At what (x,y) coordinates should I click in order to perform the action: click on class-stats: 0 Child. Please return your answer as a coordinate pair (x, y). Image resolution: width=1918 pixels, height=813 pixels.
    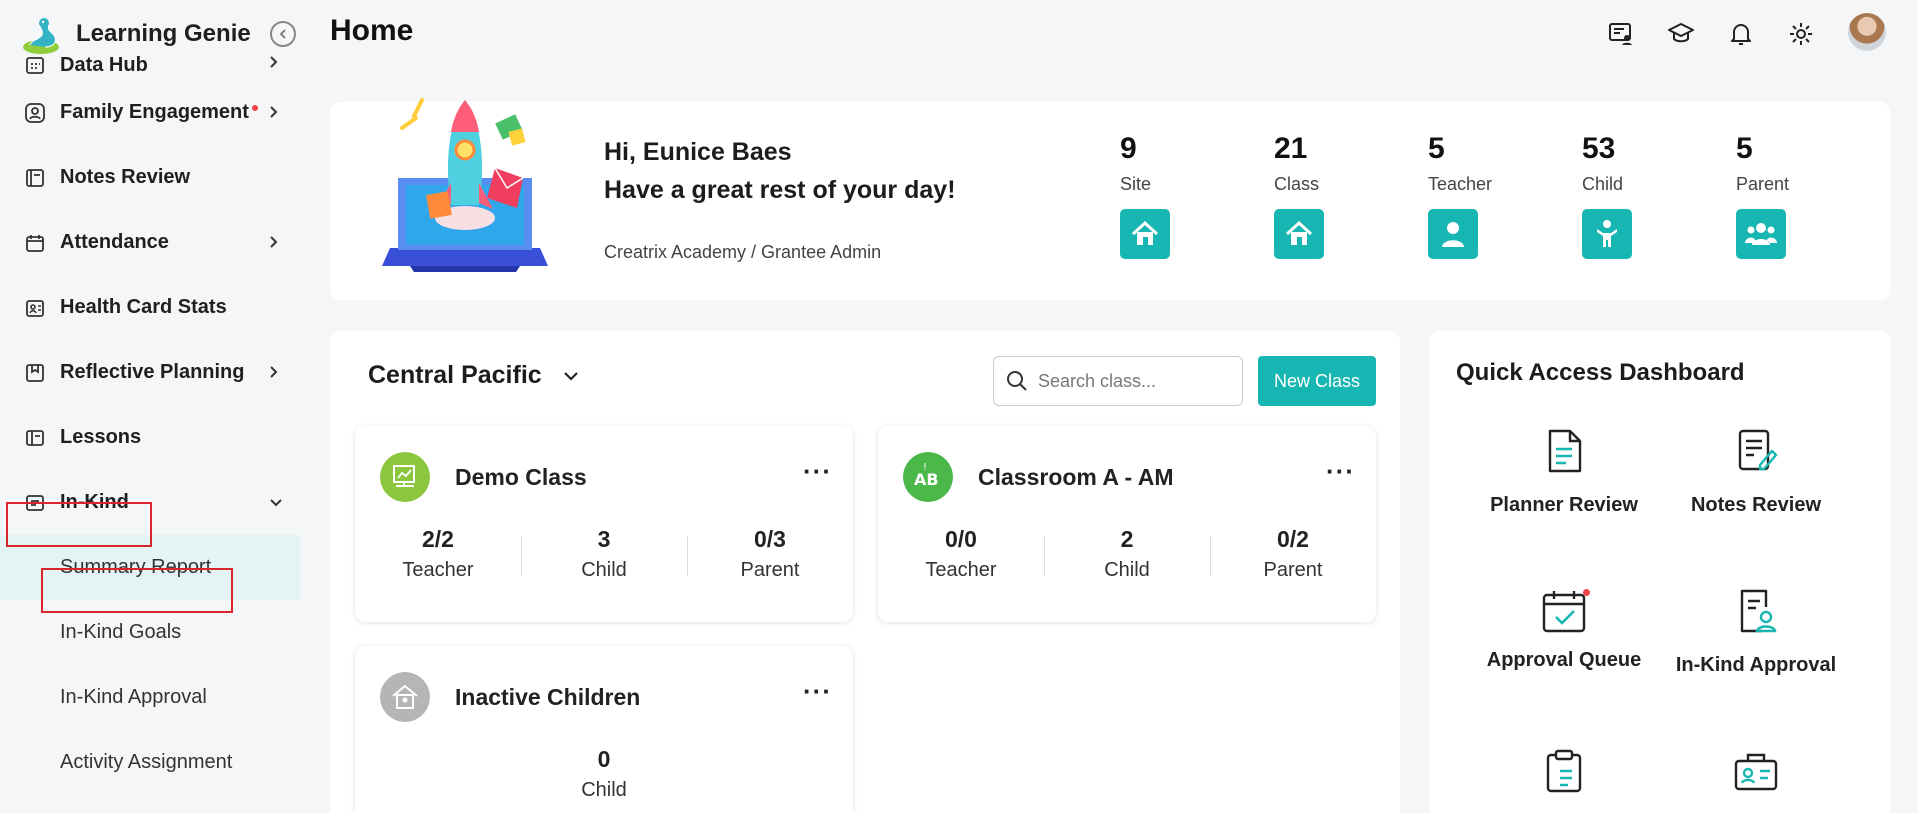
    Looking at the image, I should click on (604, 774).